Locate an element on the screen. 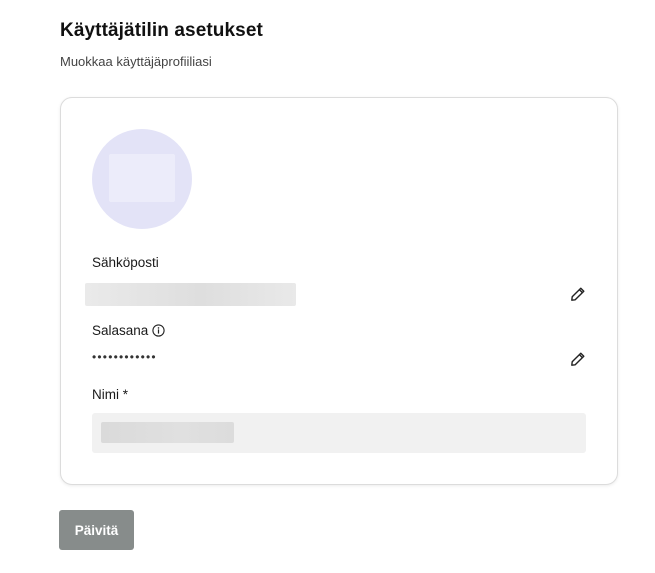 Image resolution: width=655 pixels, height=573 pixels. name-label: Nimi * is located at coordinates (110, 394).